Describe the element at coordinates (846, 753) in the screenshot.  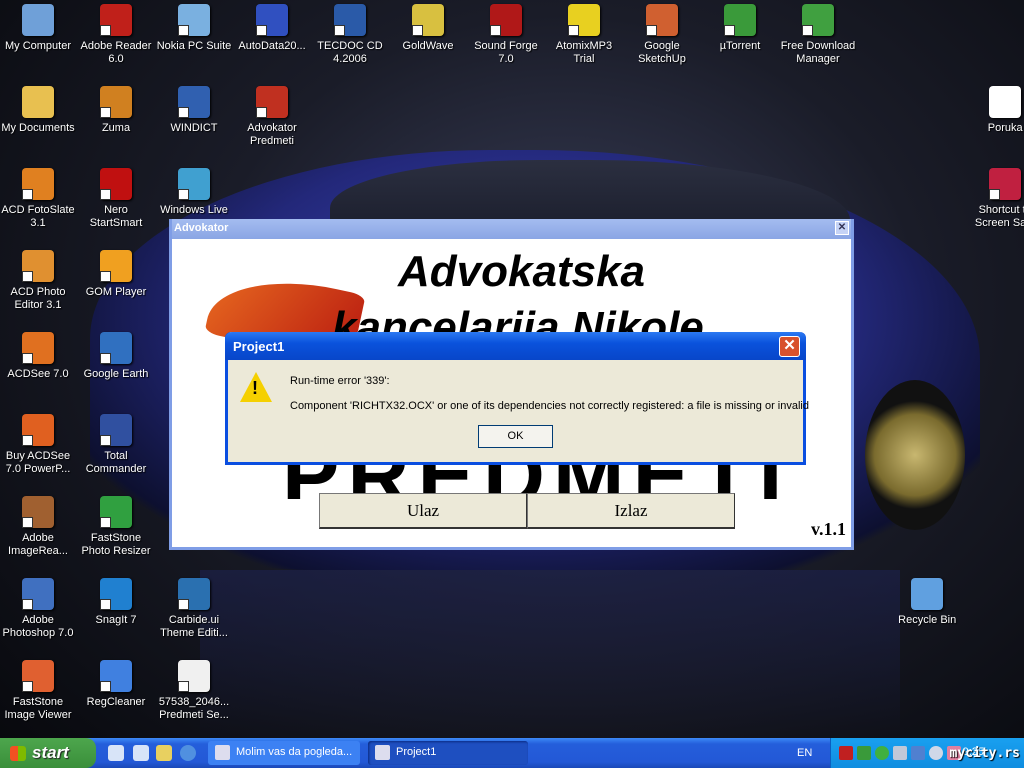
I see `antivirus-tray-icon` at that location.